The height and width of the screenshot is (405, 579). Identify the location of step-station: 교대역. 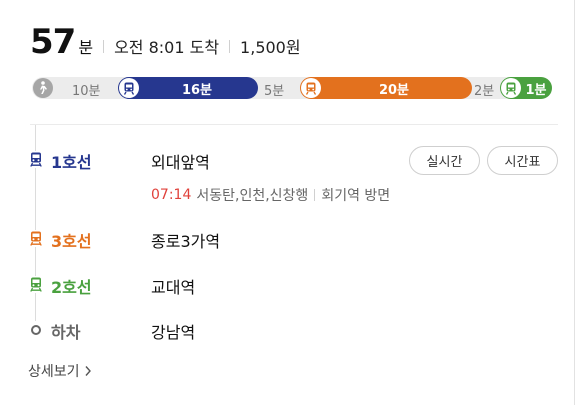
(173, 286).